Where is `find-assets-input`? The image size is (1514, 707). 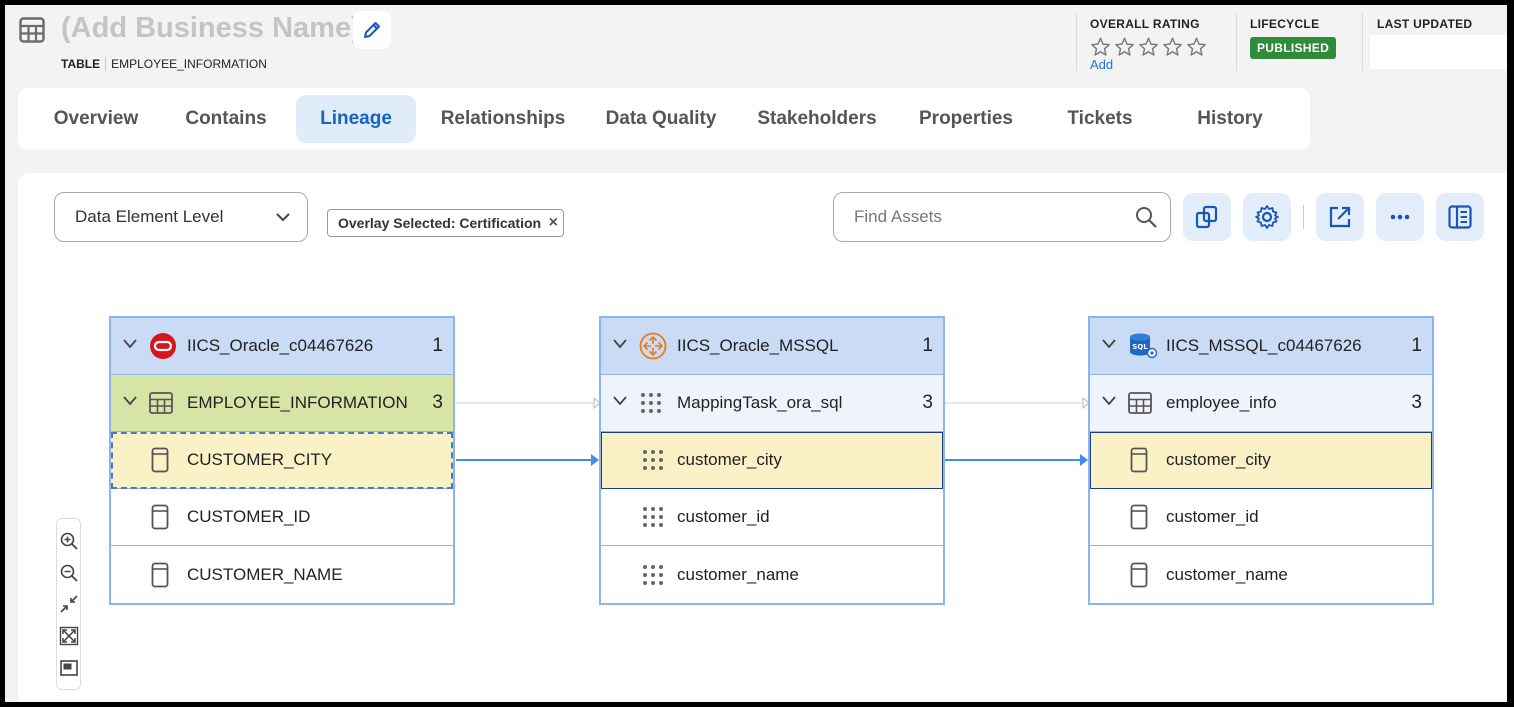 find-assets-input is located at coordinates (984, 217).